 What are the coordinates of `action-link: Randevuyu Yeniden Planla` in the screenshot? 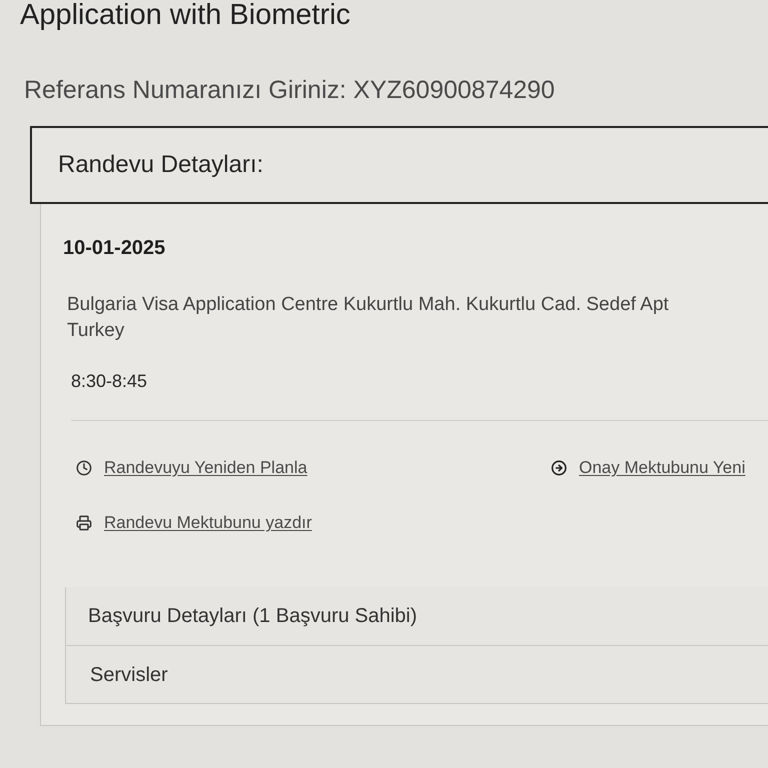 It's located at (206, 468).